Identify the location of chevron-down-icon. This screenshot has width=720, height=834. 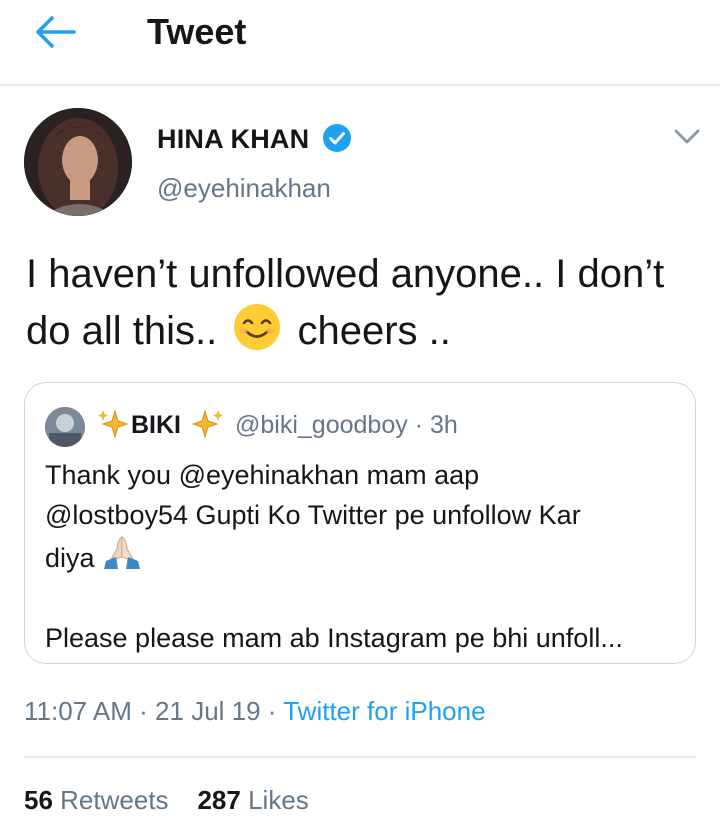
(687, 136).